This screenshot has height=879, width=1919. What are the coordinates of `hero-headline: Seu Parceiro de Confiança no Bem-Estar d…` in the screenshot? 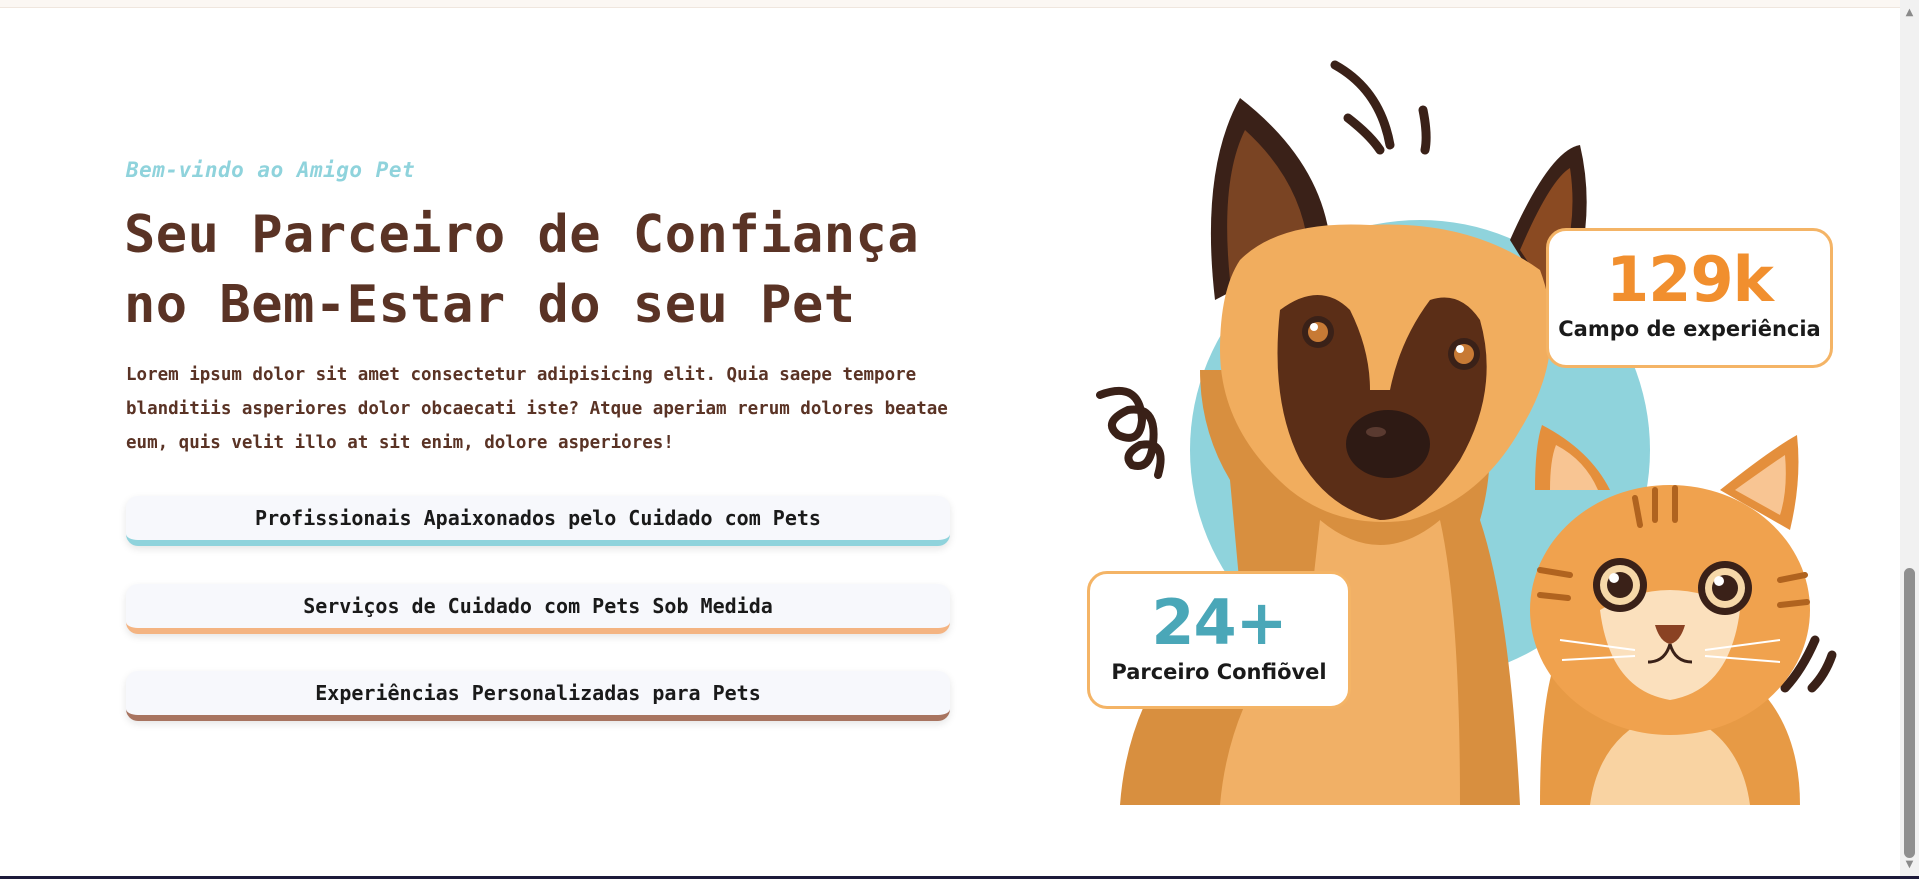 It's located at (522, 270).